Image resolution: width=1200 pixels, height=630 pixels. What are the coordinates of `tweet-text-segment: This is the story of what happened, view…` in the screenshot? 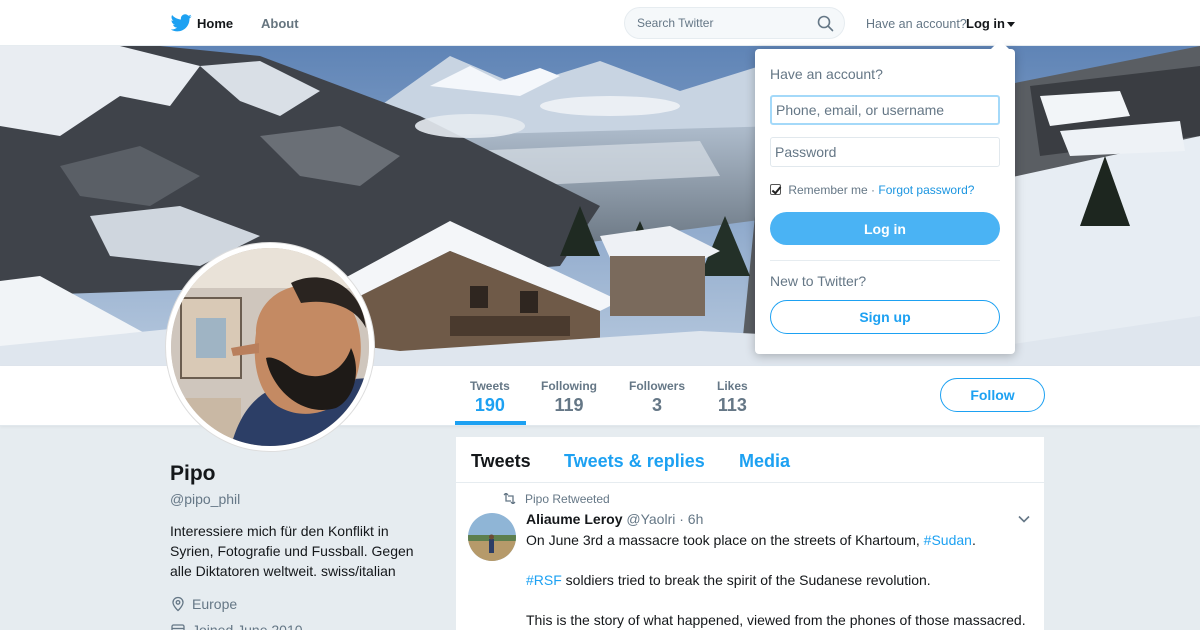 It's located at (776, 620).